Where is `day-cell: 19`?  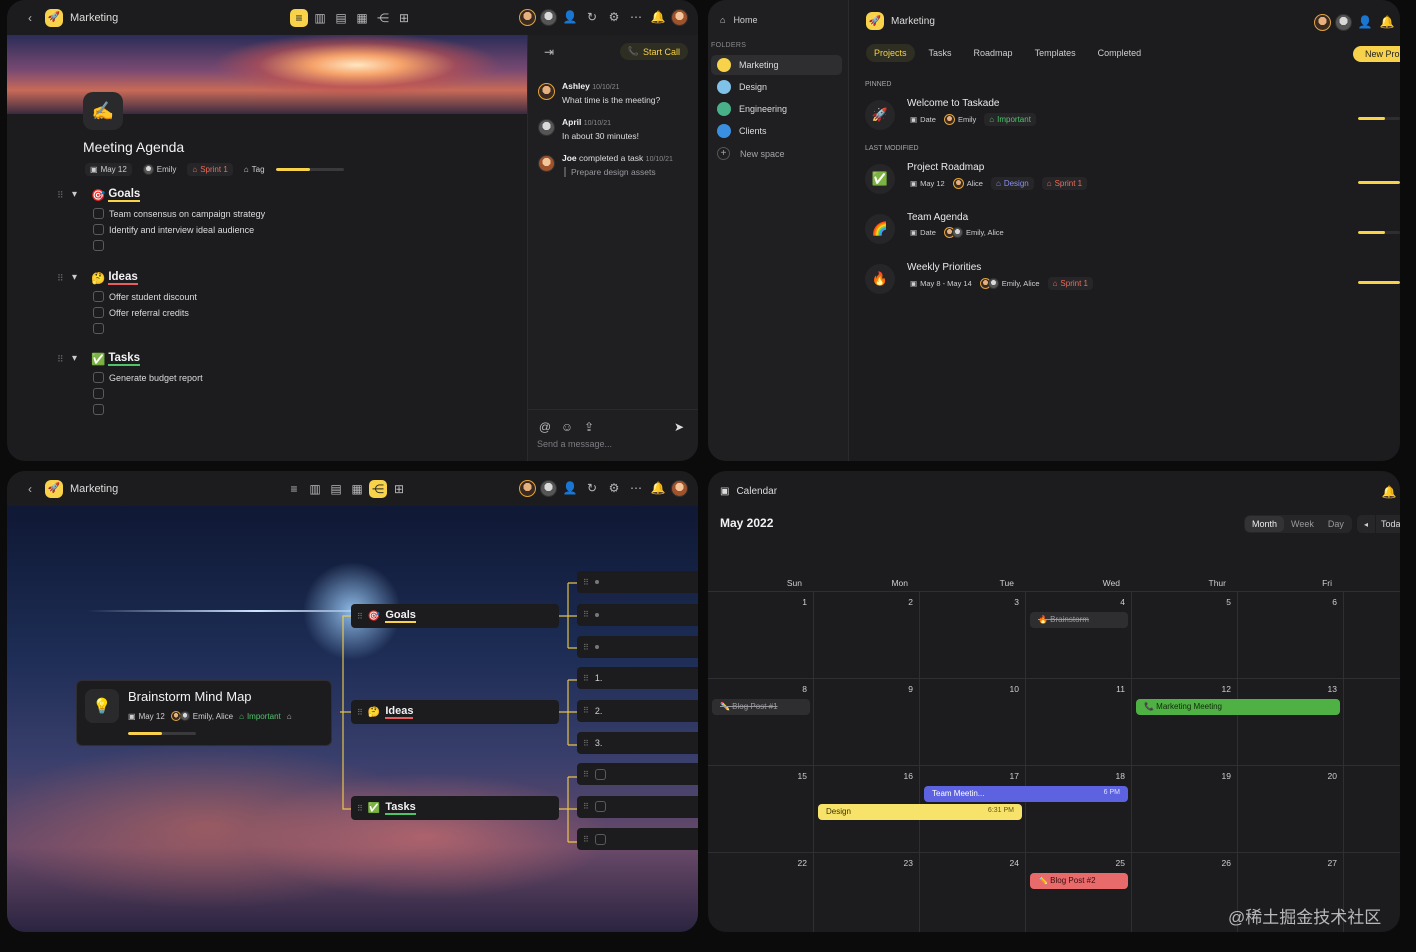 day-cell: 19 is located at coordinates (1185, 808).